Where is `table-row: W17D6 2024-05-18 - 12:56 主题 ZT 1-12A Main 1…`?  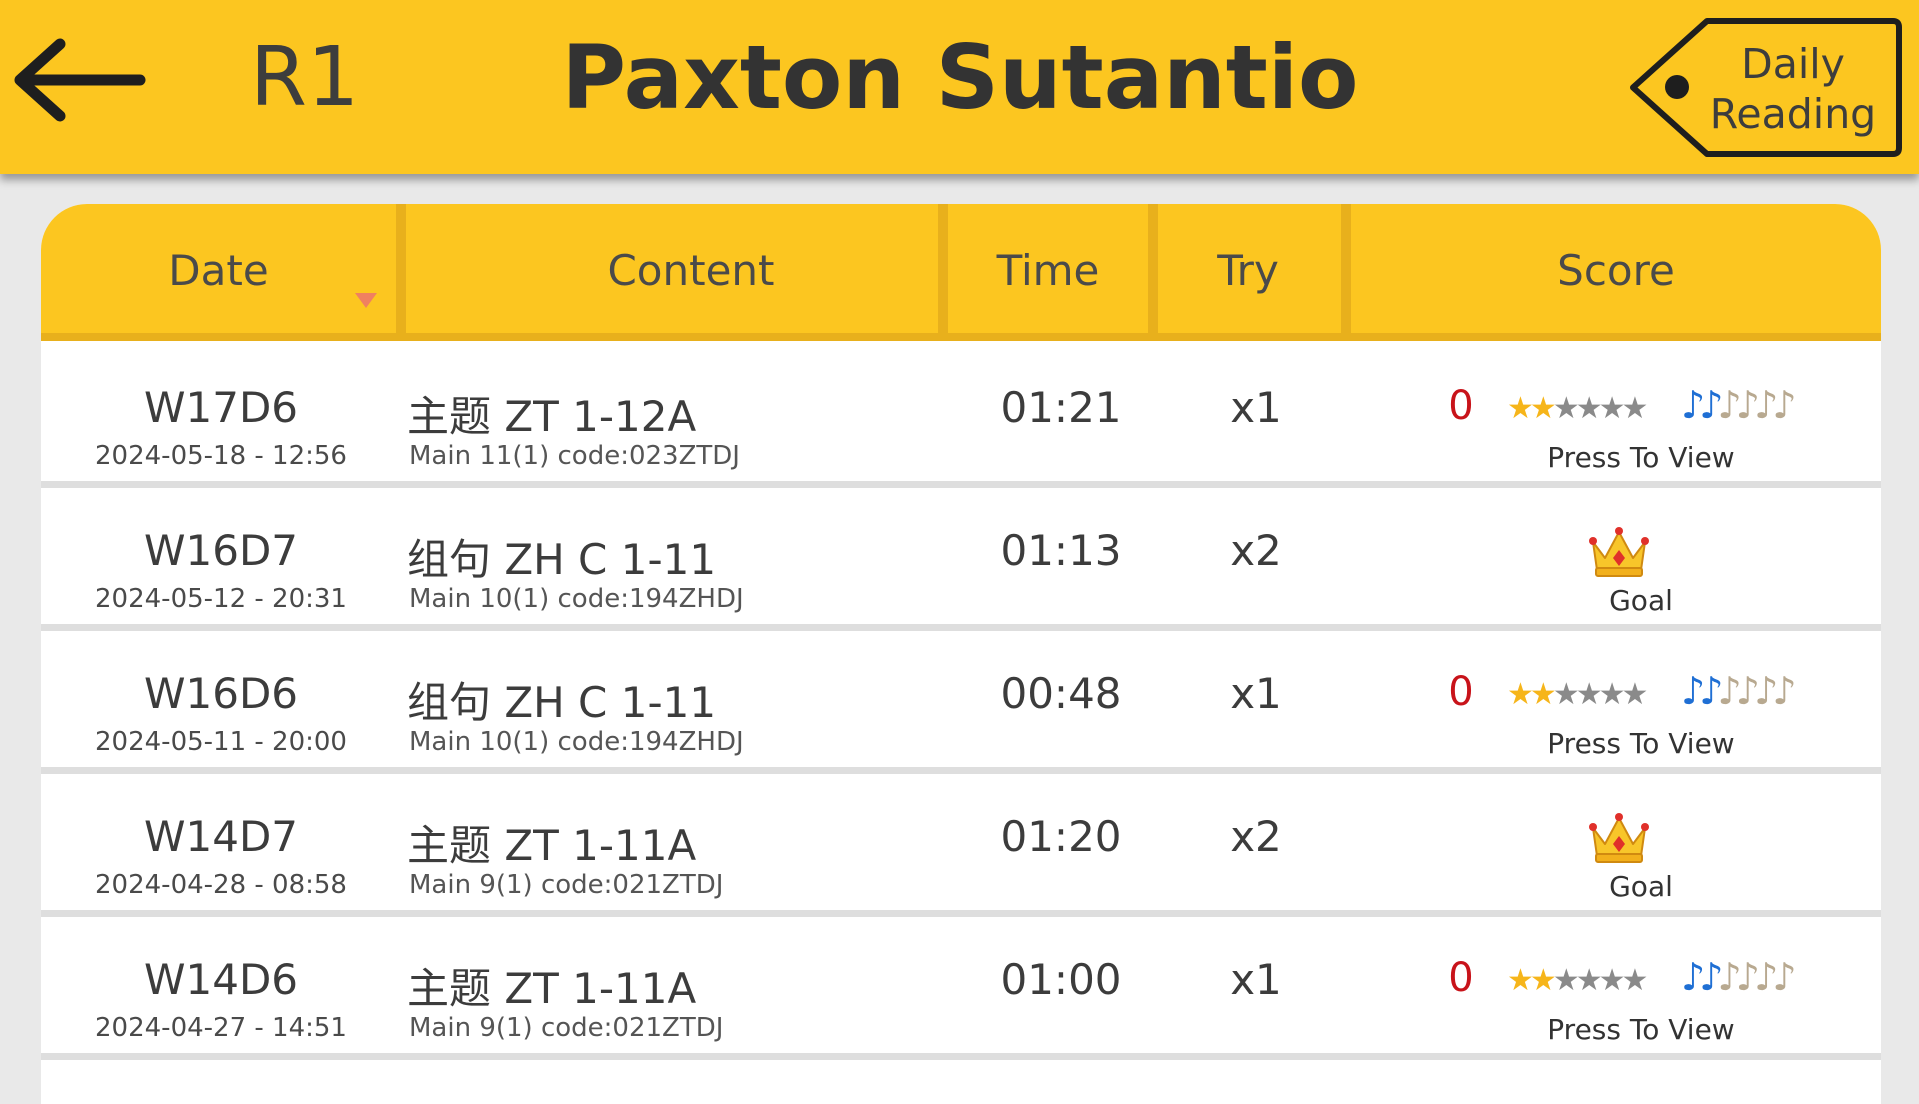
table-row: W17D6 2024-05-18 - 12:56 主题 ZT 1-12A Main 1… is located at coordinates (961, 416).